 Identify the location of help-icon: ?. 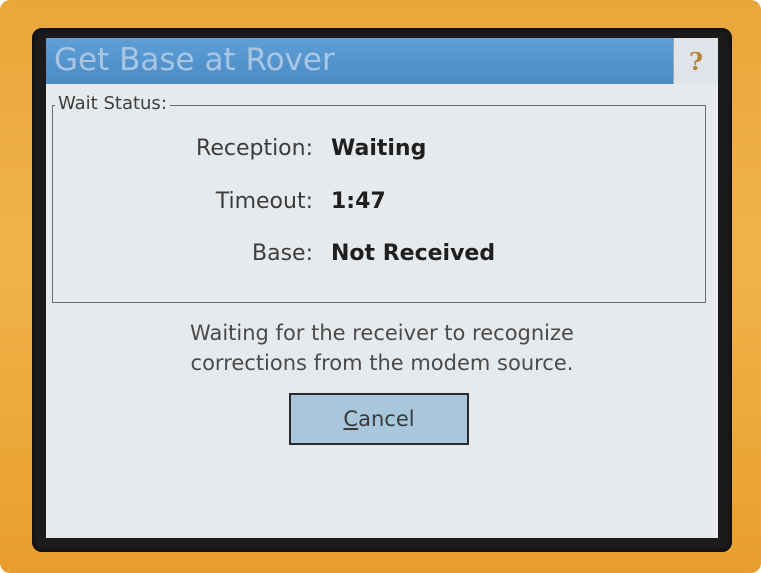
(696, 61).